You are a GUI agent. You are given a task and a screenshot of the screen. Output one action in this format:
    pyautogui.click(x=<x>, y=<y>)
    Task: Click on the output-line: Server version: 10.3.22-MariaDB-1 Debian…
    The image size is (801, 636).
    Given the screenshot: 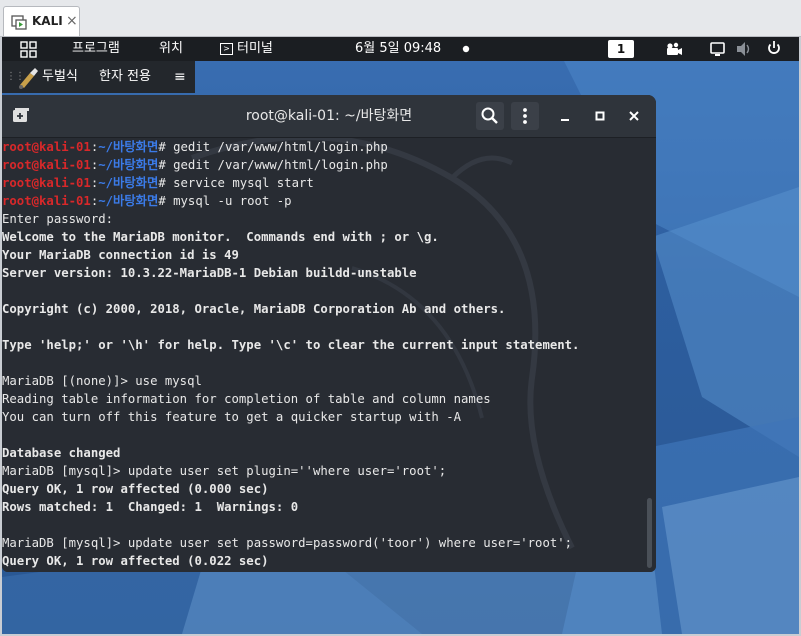 What is the action you would take?
    pyautogui.click(x=209, y=273)
    